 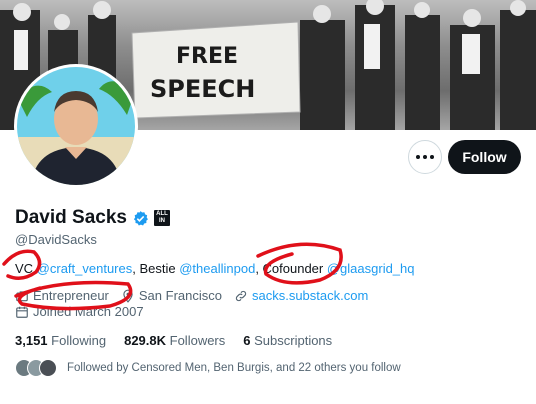 What do you see at coordinates (31, 340) in the screenshot?
I see `following-count: 3,151` at bounding box center [31, 340].